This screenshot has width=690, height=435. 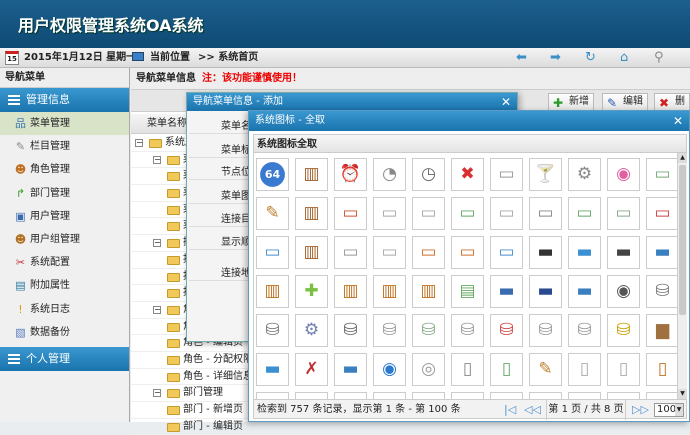 What do you see at coordinates (532, 410) in the screenshot?
I see `prev-page-icon: ◁◁` at bounding box center [532, 410].